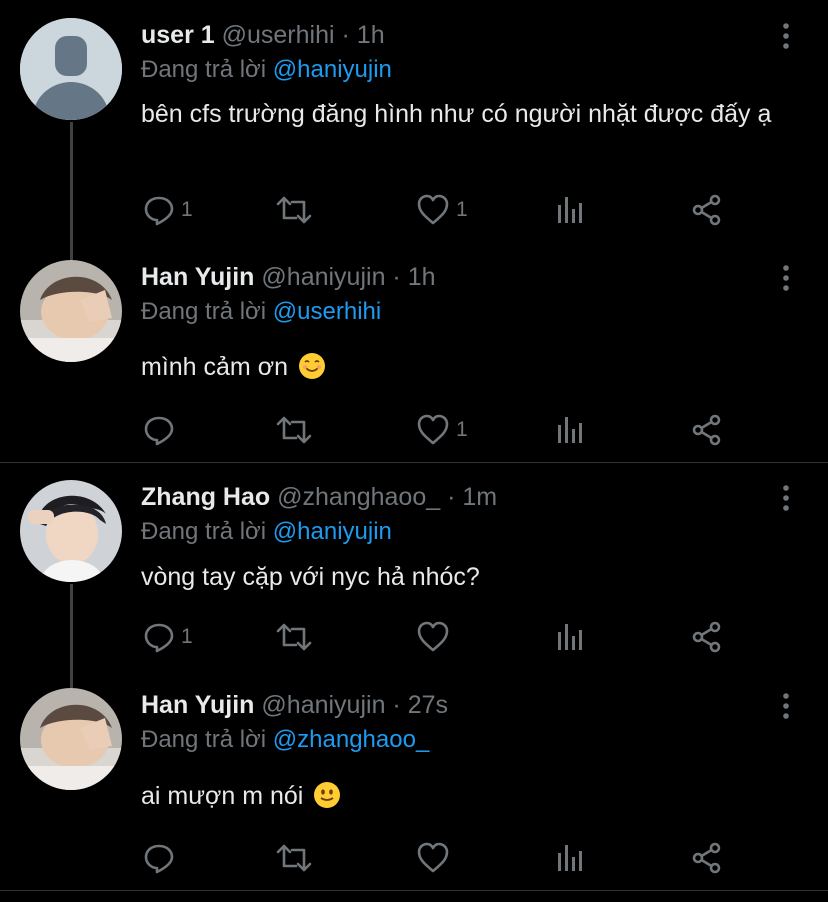  Describe the element at coordinates (351, 739) in the screenshot. I see `mention-link: @zhanghaoo_` at that location.